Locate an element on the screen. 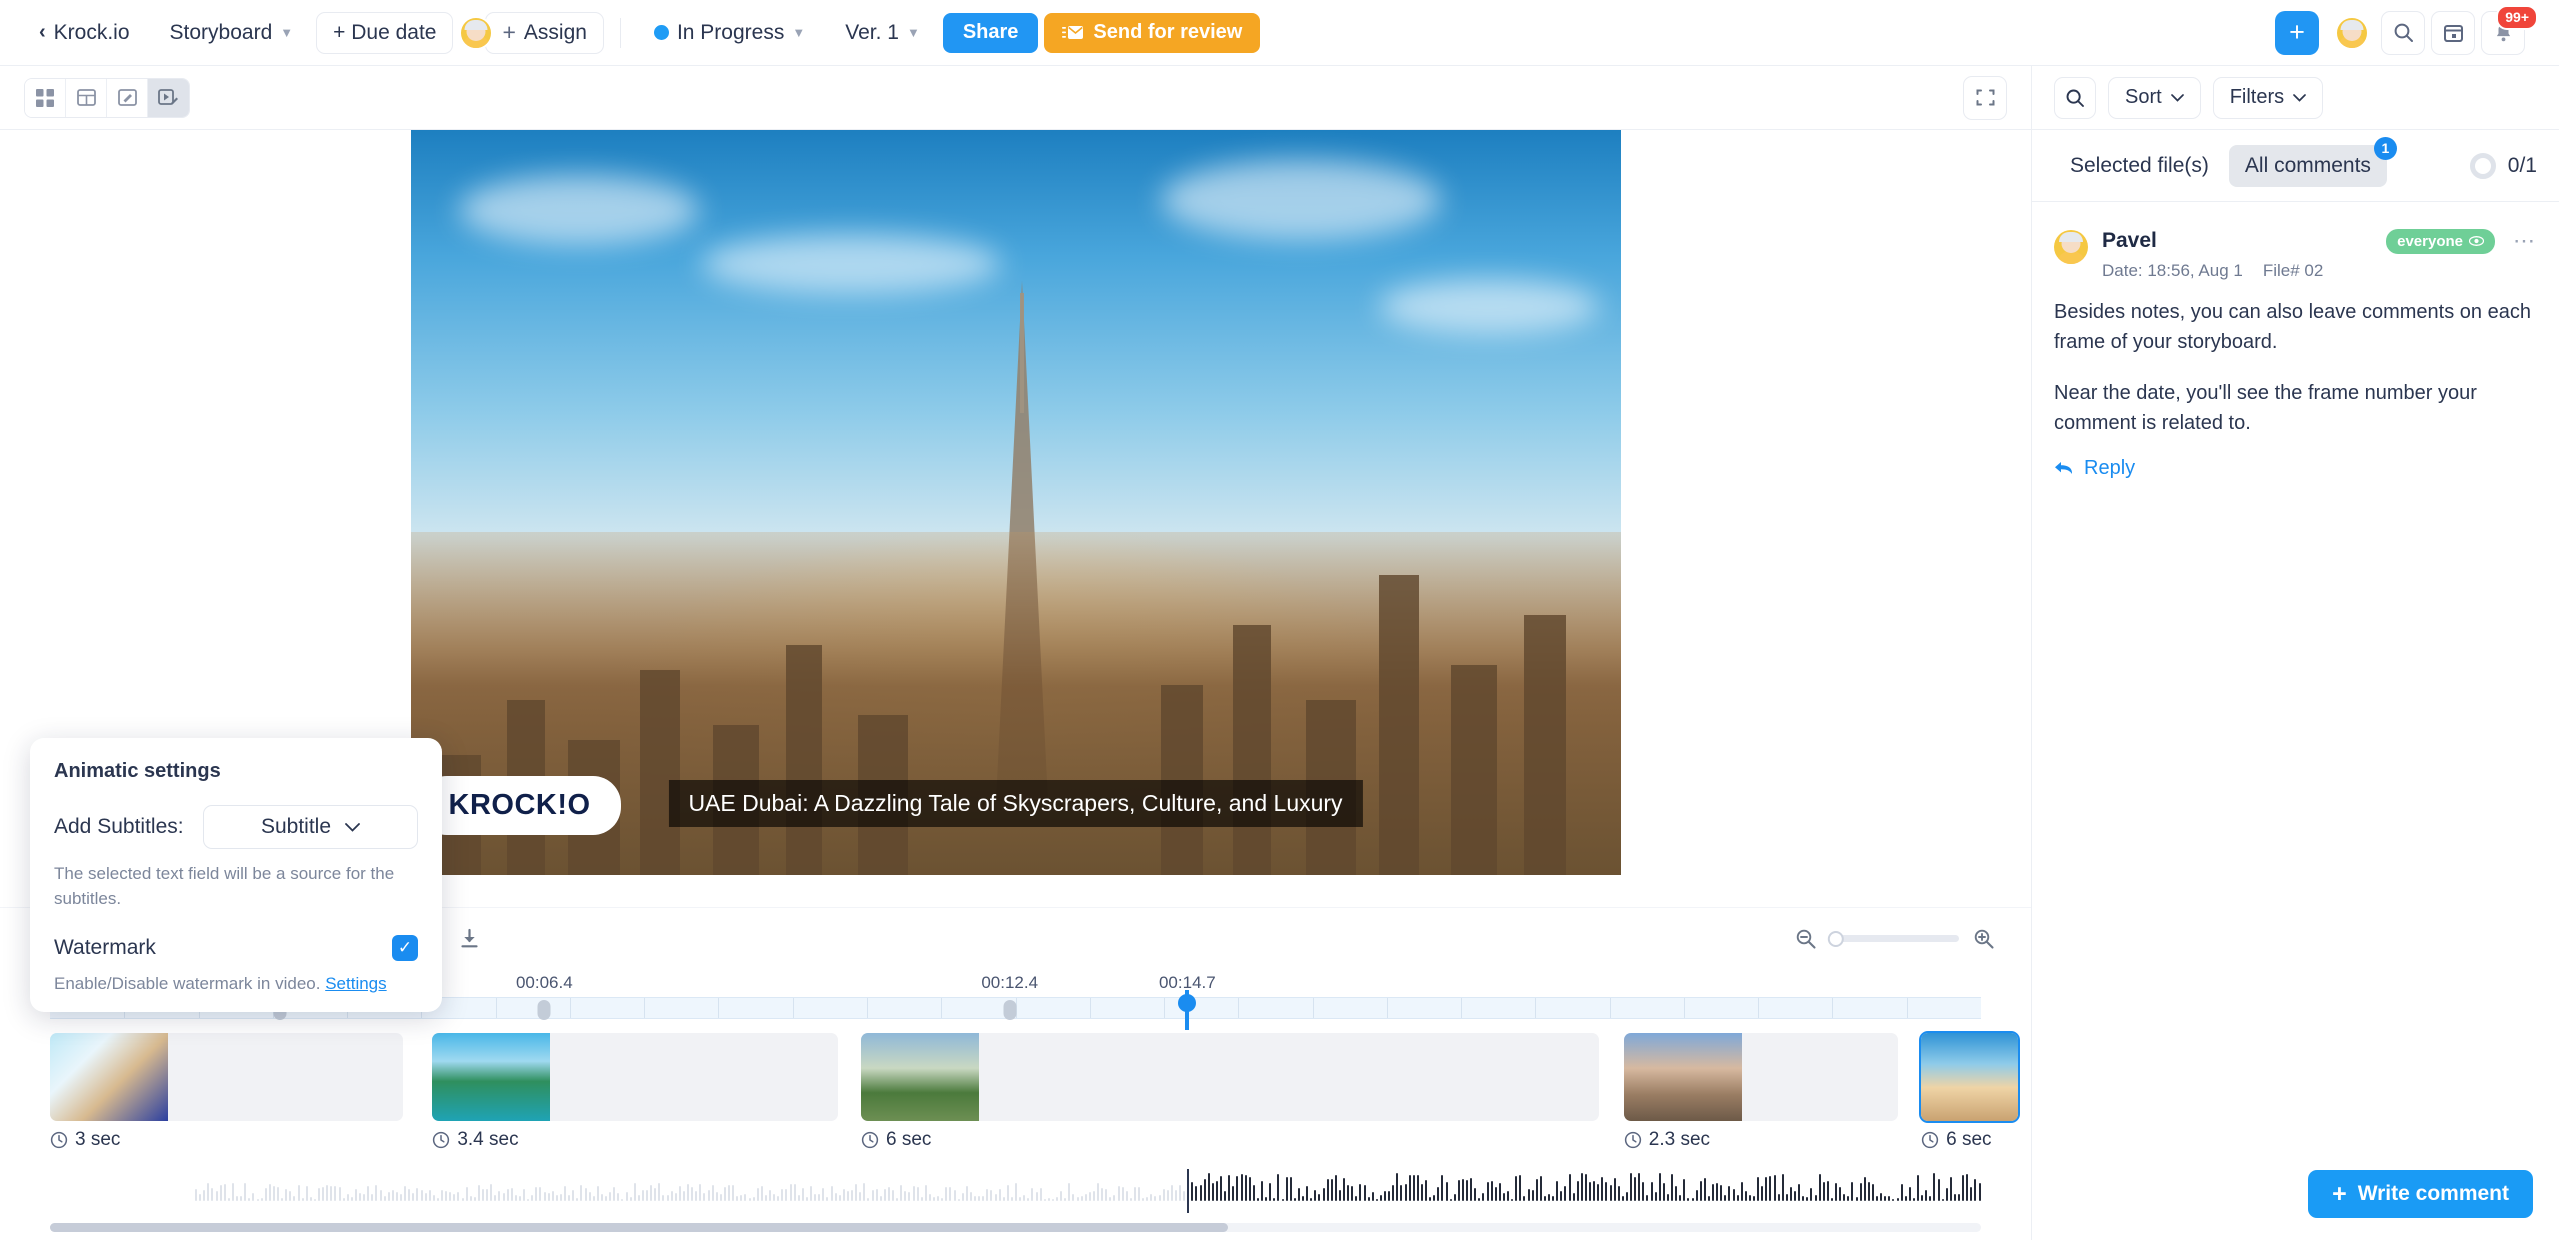 The image size is (2559, 1240). create-new-button: + is located at coordinates (2297, 32).